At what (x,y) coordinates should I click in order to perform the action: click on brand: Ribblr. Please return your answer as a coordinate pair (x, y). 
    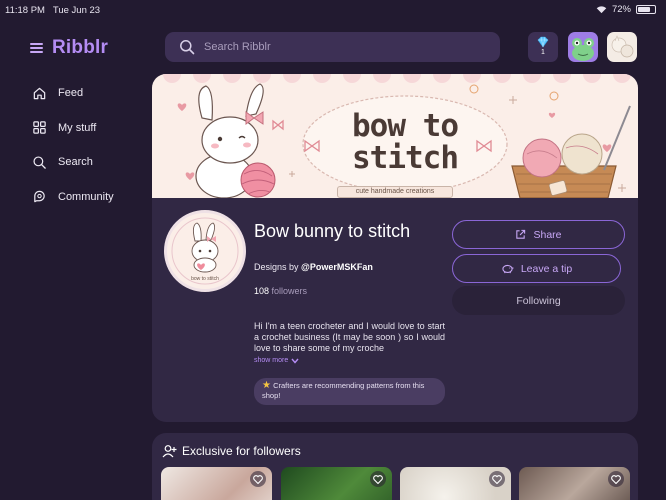
    Looking at the image, I should click on (69, 48).